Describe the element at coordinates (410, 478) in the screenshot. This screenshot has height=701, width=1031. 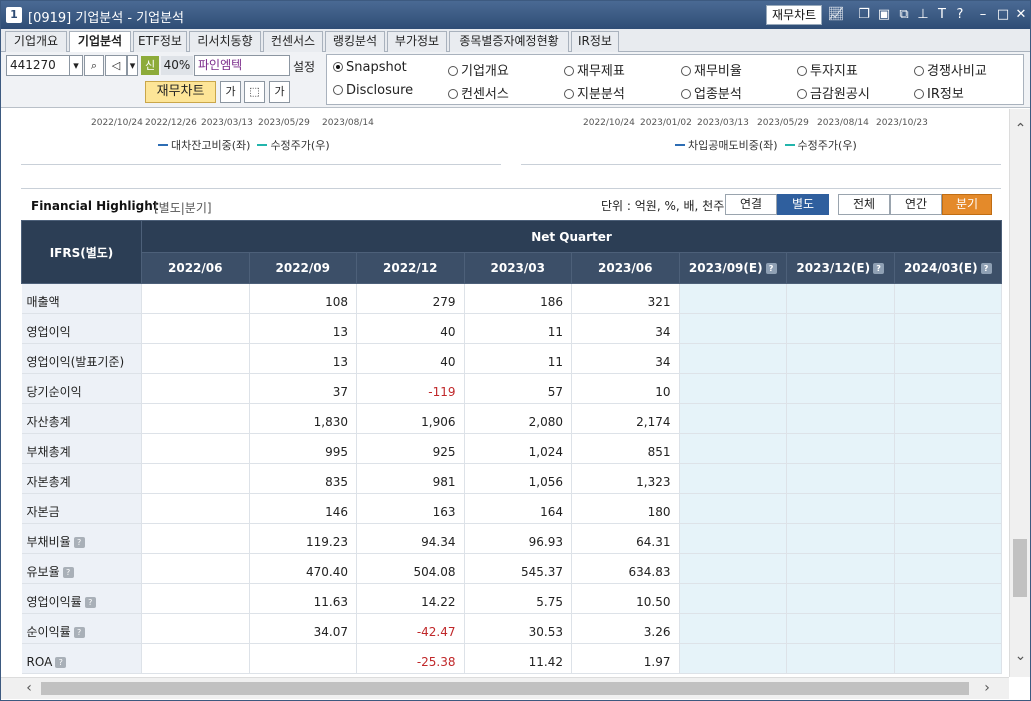
I see `table-cell: 981` at that location.